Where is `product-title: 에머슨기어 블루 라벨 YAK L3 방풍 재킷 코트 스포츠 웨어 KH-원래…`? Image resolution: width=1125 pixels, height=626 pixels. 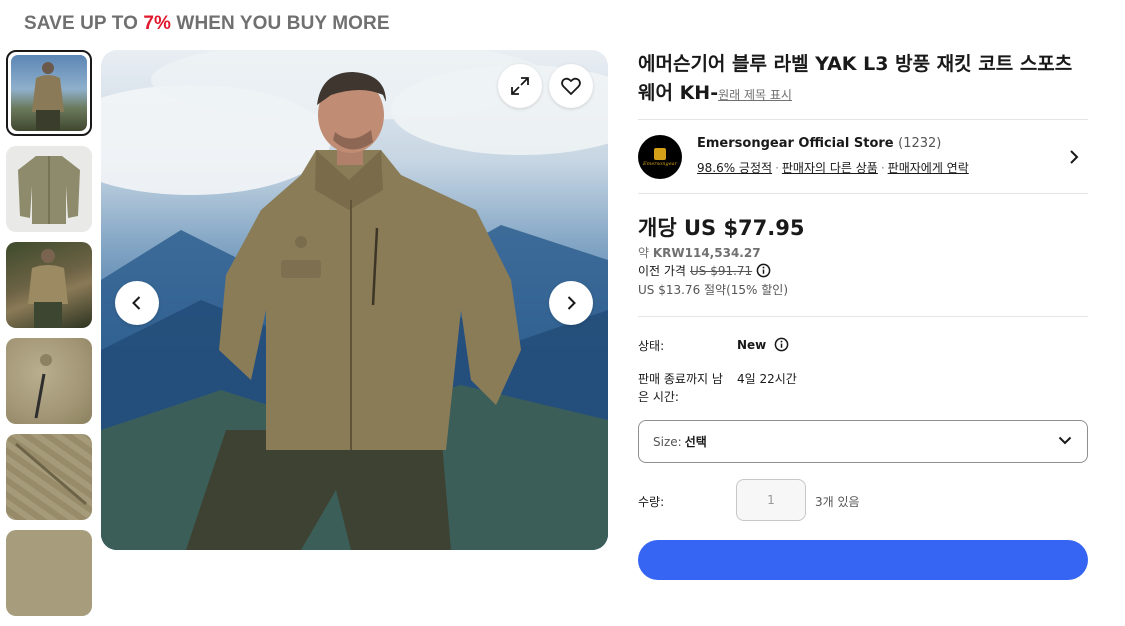
product-title: 에머슨기어 블루 라벨 YAK L3 방풍 재킷 코트 스포츠 웨어 KH-원래… is located at coordinates (863, 80).